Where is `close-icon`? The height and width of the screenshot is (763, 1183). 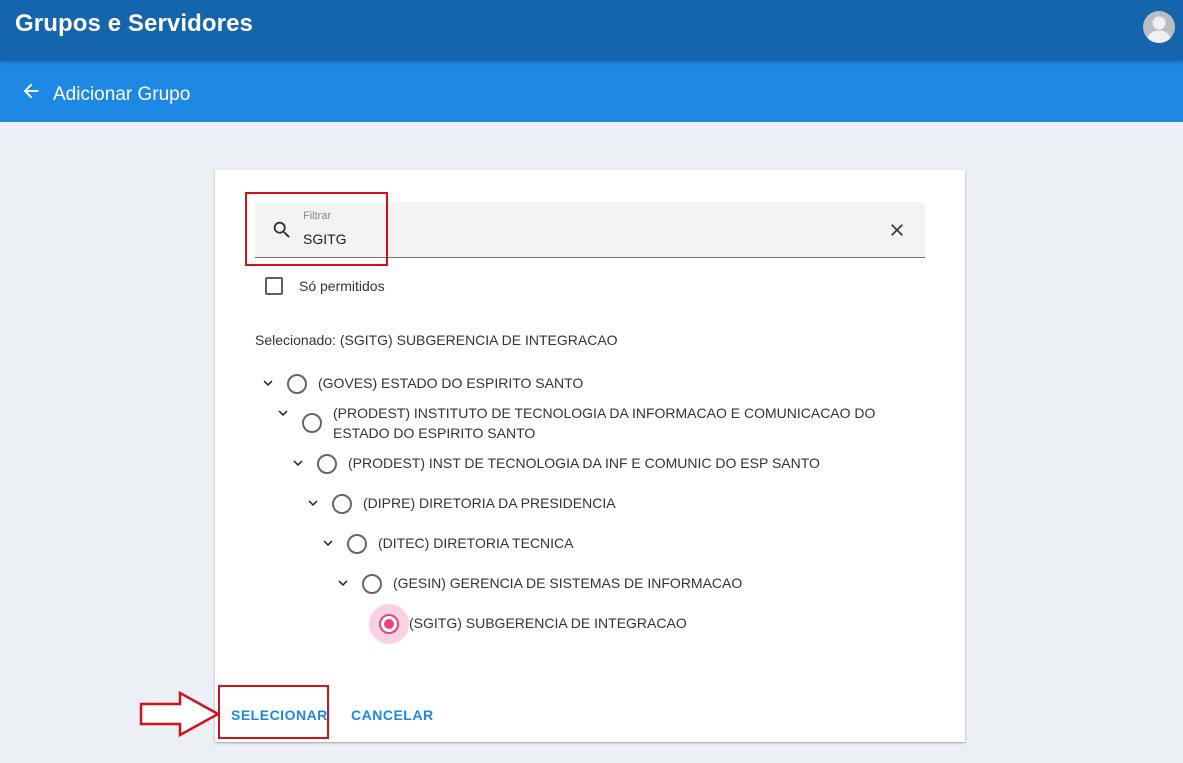 close-icon is located at coordinates (897, 230).